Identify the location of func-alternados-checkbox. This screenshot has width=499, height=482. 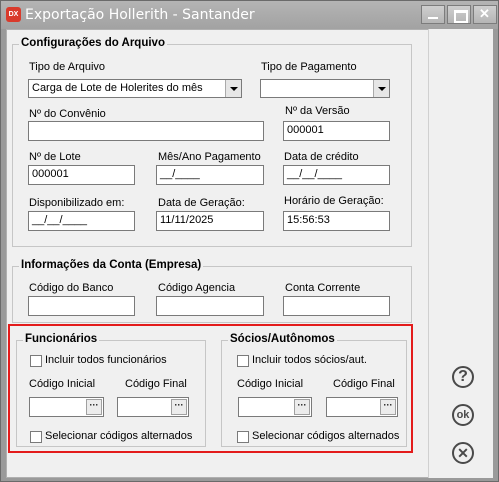
(36, 437).